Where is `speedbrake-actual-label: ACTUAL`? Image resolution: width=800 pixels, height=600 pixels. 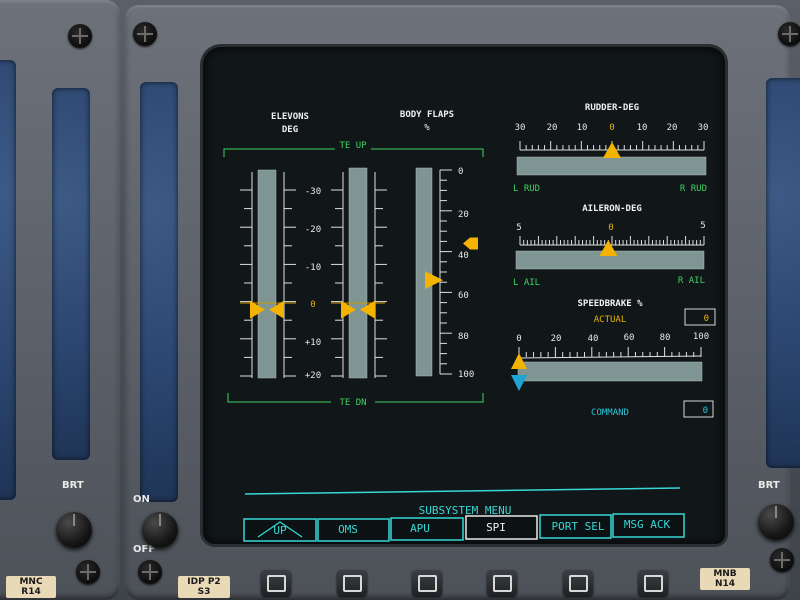 speedbrake-actual-label: ACTUAL is located at coordinates (610, 320).